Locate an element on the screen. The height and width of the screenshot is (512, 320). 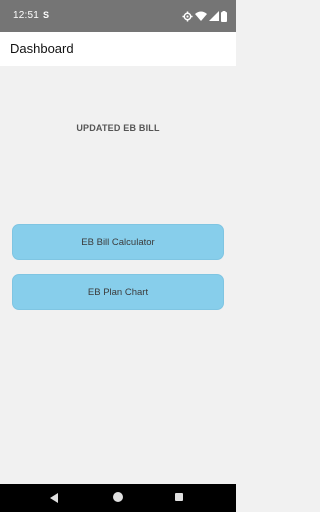
status-icons is located at coordinates (204, 16).